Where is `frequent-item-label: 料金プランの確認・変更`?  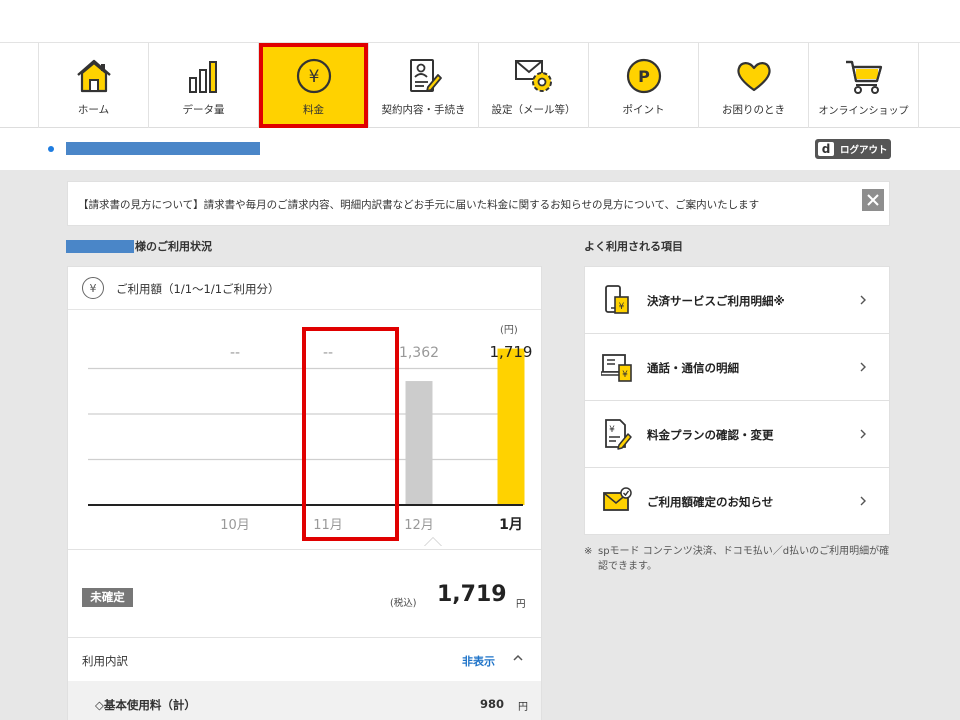
frequent-item-label: 料金プランの確認・変更 is located at coordinates (710, 435).